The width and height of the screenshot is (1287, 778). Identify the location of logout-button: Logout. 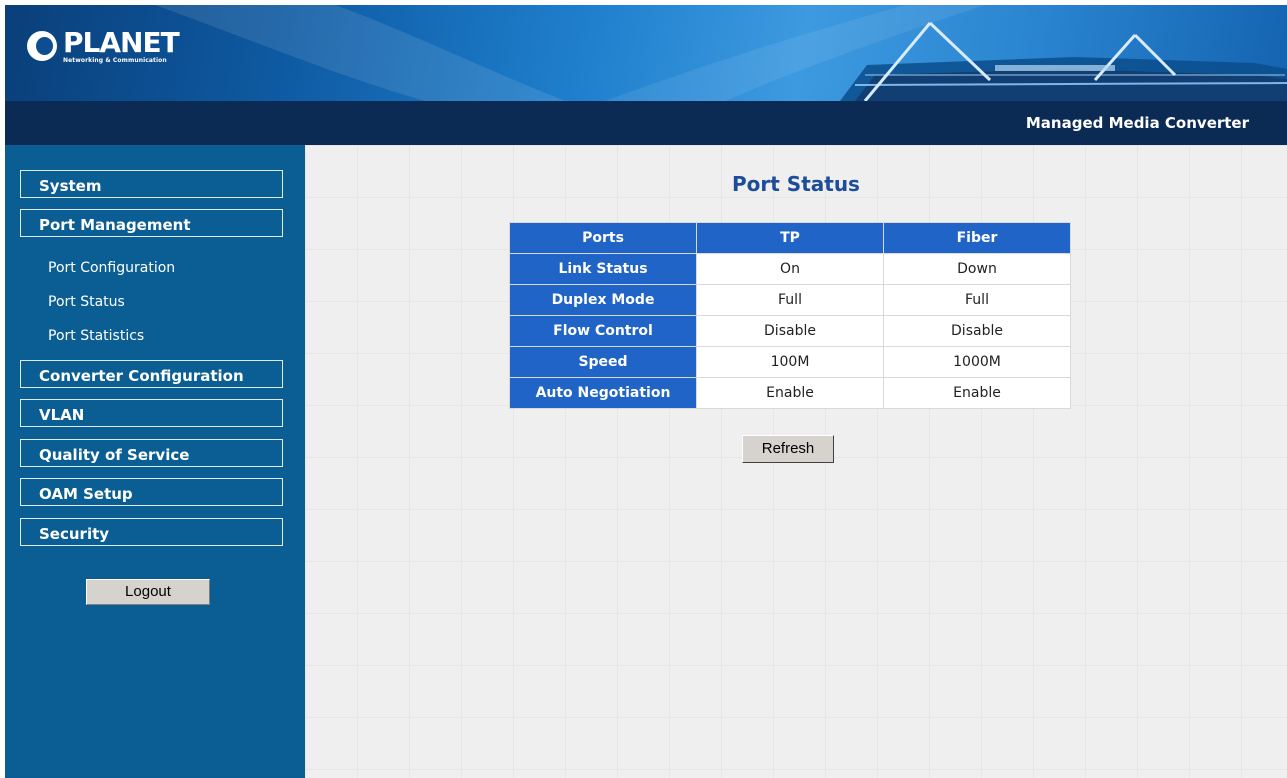
(148, 592).